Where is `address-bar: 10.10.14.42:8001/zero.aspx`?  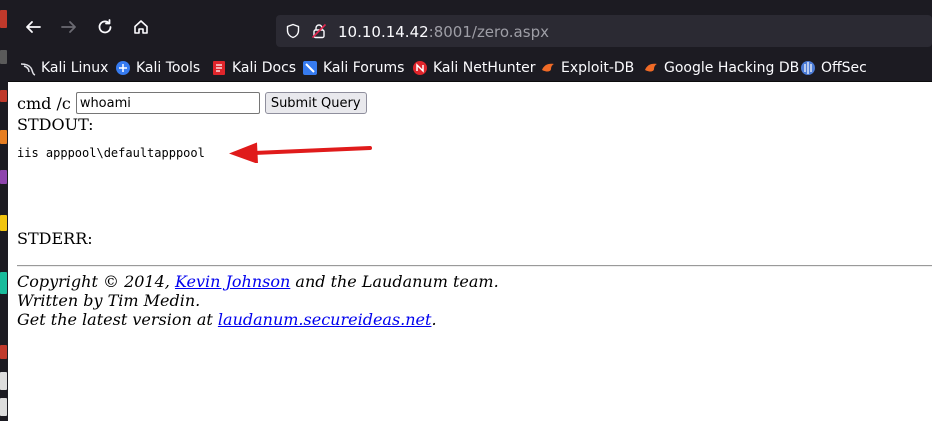
address-bar: 10.10.14.42:8001/zero.aspx is located at coordinates (604, 31).